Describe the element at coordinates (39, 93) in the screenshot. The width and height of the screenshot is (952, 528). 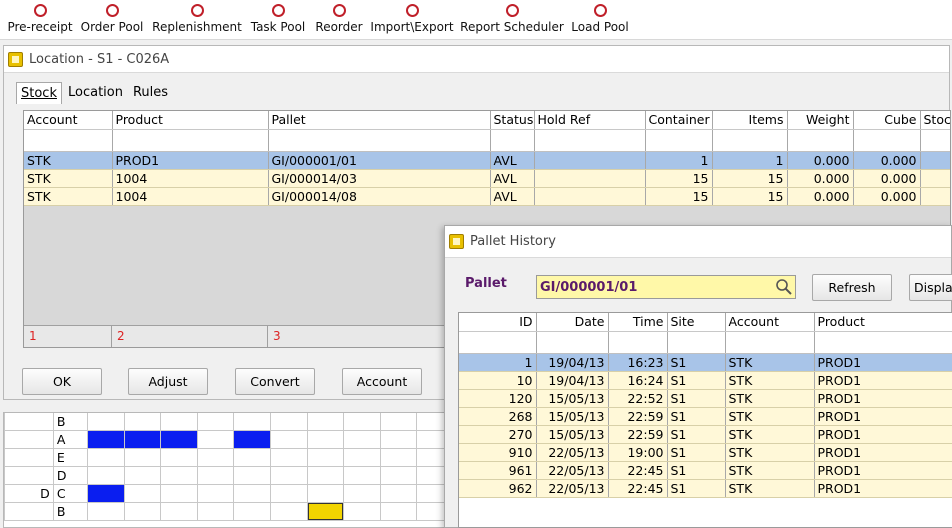
I see `tab-stock: Stock` at that location.